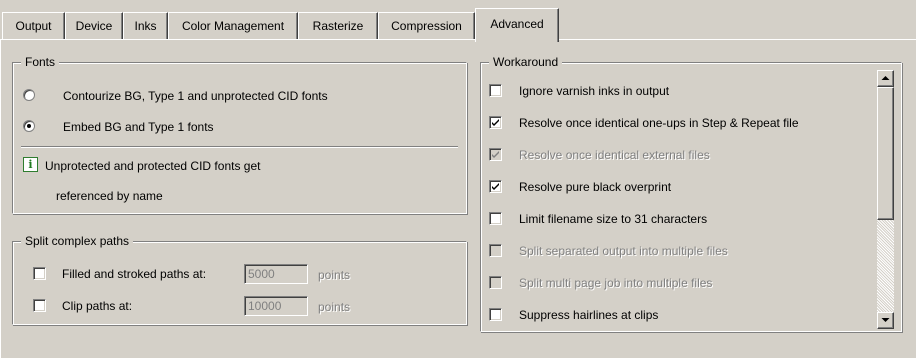 This screenshot has height=358, width=916. I want to click on workaround-item-limit-filename: Limit filename size to 31 characters, so click(675, 219).